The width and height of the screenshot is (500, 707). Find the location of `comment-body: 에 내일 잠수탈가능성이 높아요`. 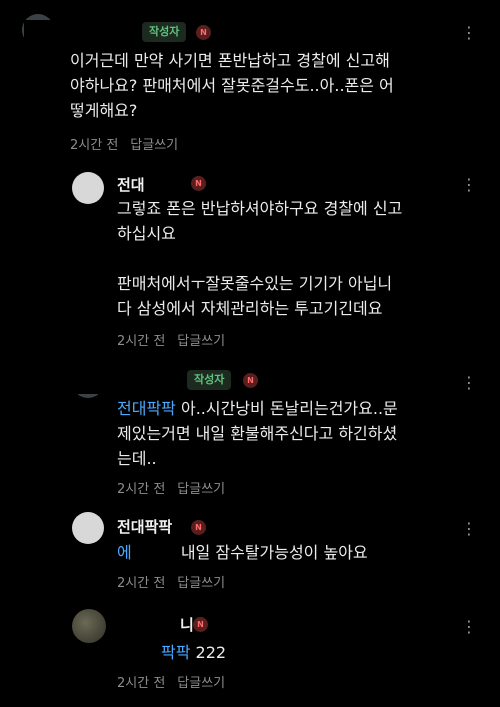

comment-body: 에 내일 잠수탈가능성이 높아요 is located at coordinates (302, 552).